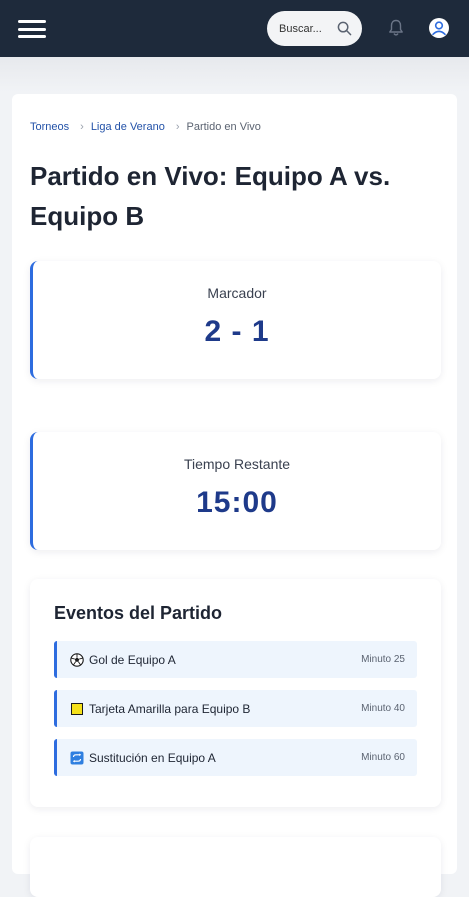  What do you see at coordinates (305, 28) in the screenshot?
I see `search-input` at bounding box center [305, 28].